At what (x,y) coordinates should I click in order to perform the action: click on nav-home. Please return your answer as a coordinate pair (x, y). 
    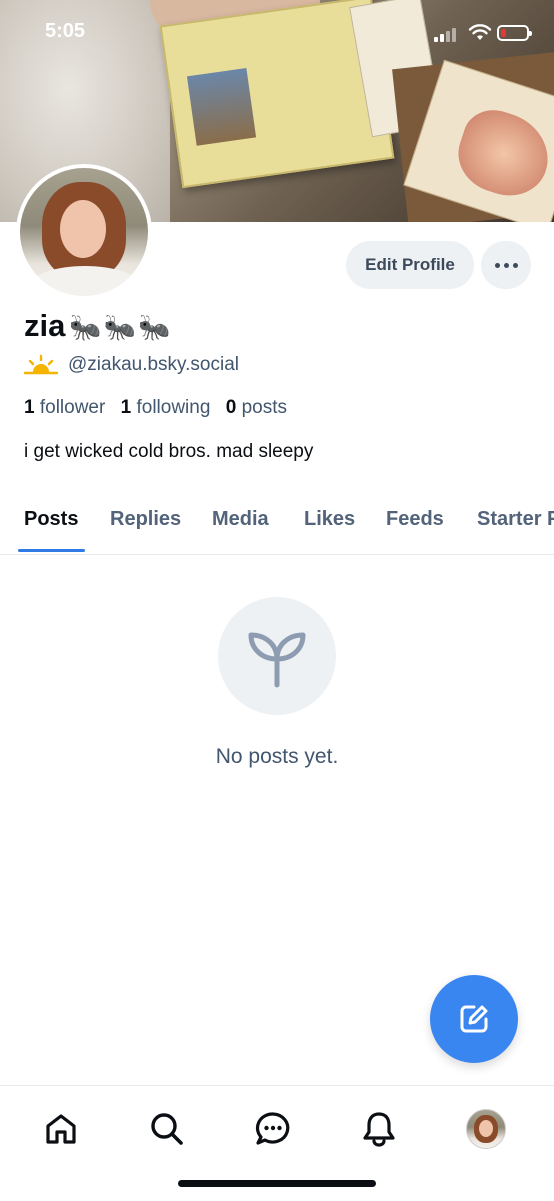
    Looking at the image, I should click on (61, 1129).